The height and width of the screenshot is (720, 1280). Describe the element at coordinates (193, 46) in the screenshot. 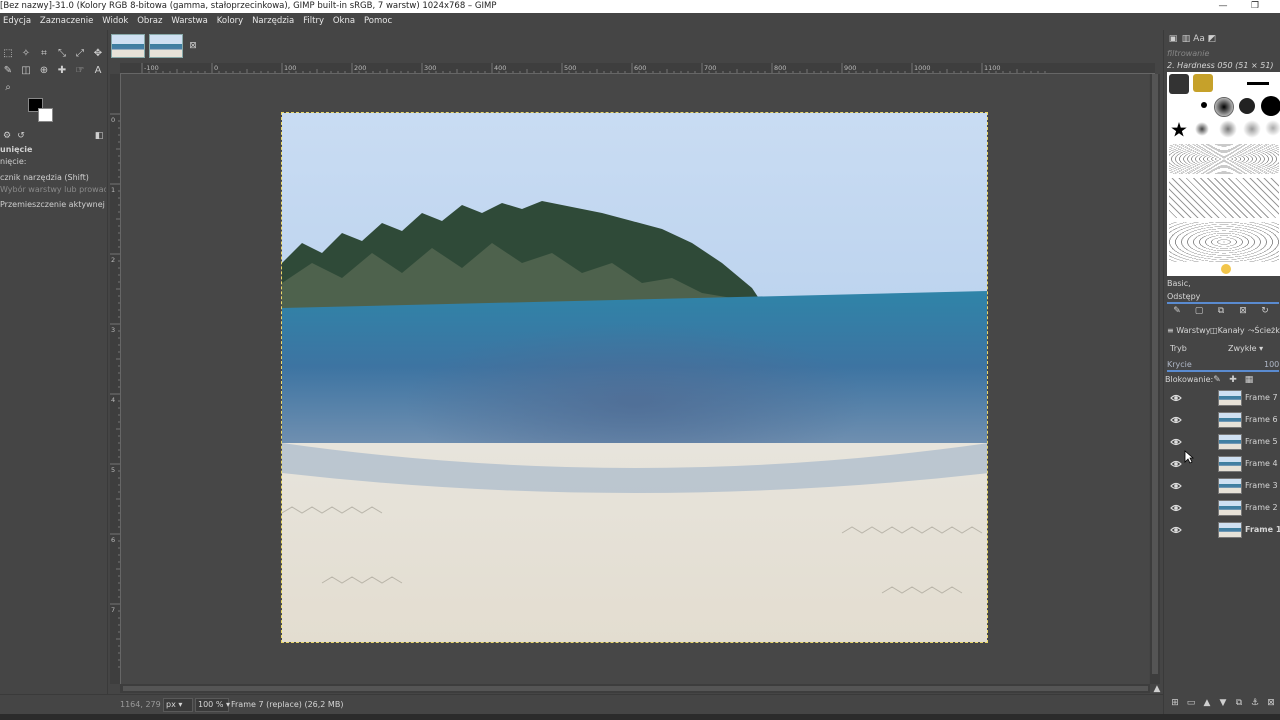

I see `close-tab-icon: ⊠` at that location.